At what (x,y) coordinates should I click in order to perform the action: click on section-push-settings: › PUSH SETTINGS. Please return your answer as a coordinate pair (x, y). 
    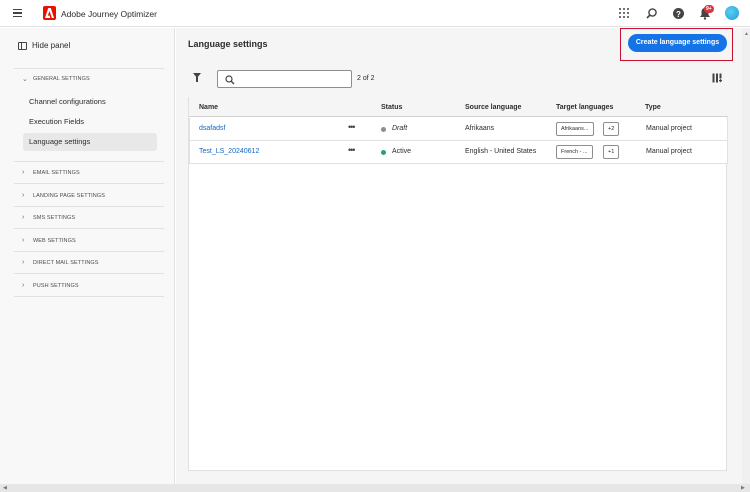
    Looking at the image, I should click on (50, 285).